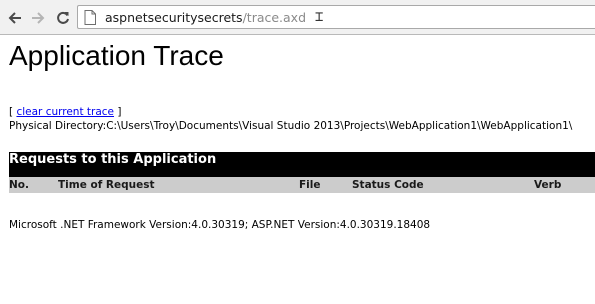 The width and height of the screenshot is (595, 304). I want to click on forward-button, so click(38, 18).